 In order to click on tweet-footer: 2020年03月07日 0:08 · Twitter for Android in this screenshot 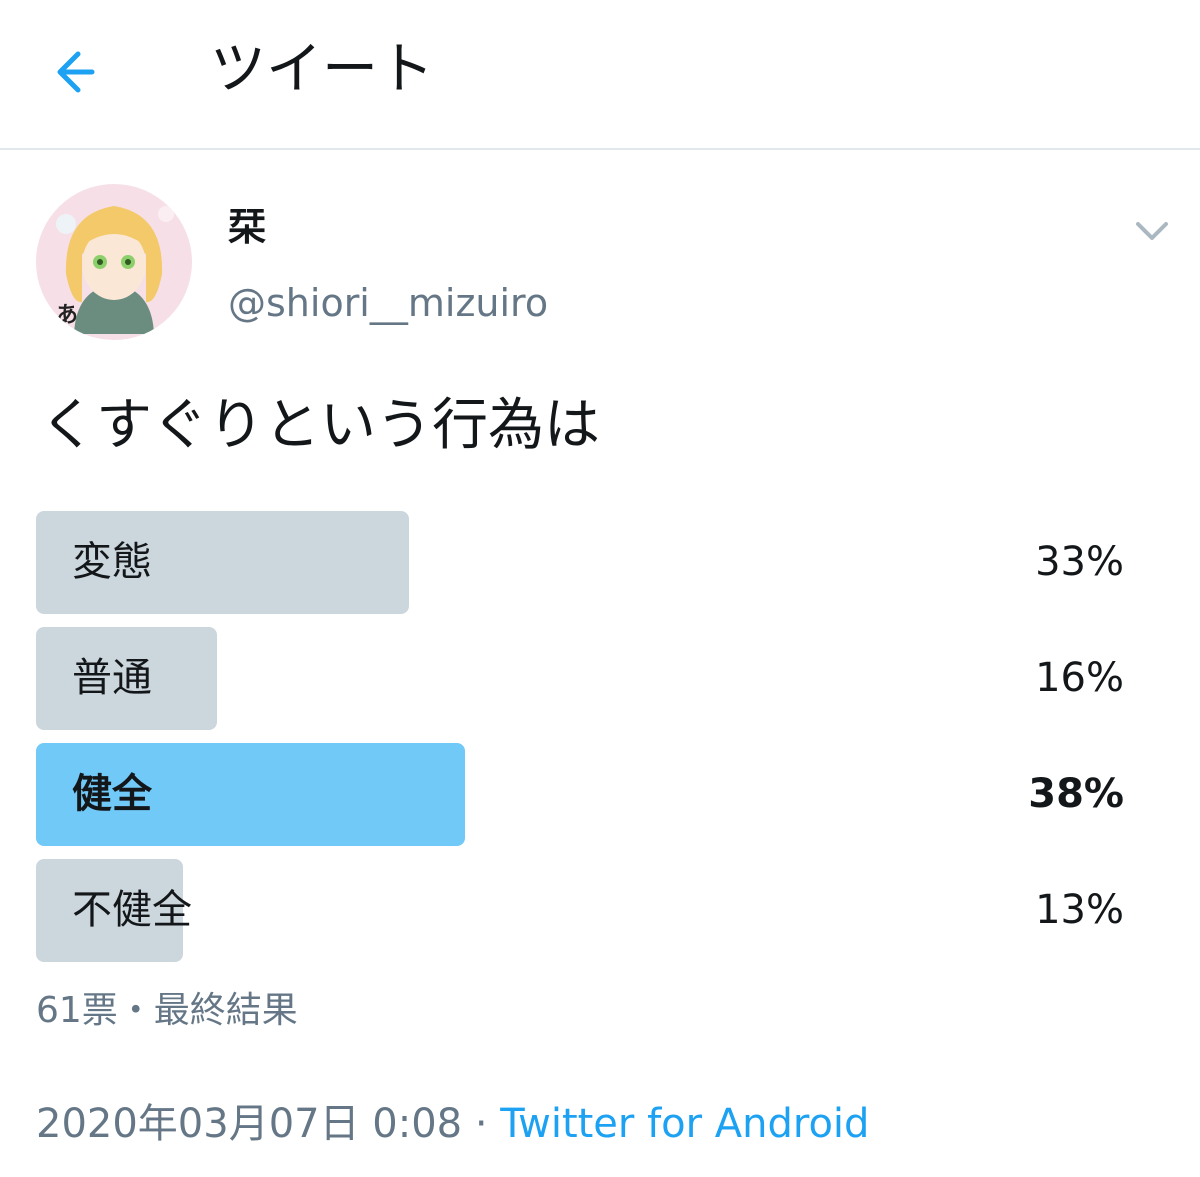, I will do `click(452, 1124)`.